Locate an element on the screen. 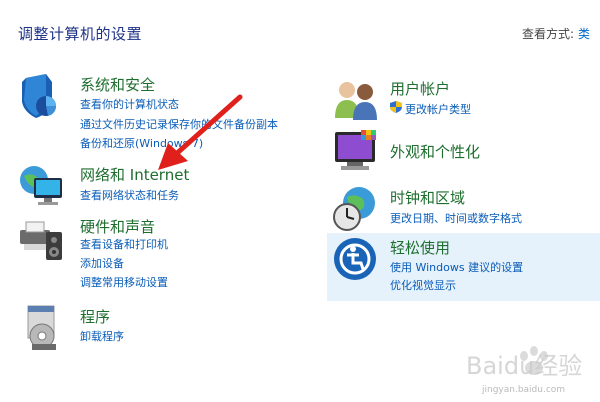 The height and width of the screenshot is (402, 600). optimize-visual-display-link: 优化视觉显示 is located at coordinates (423, 285).